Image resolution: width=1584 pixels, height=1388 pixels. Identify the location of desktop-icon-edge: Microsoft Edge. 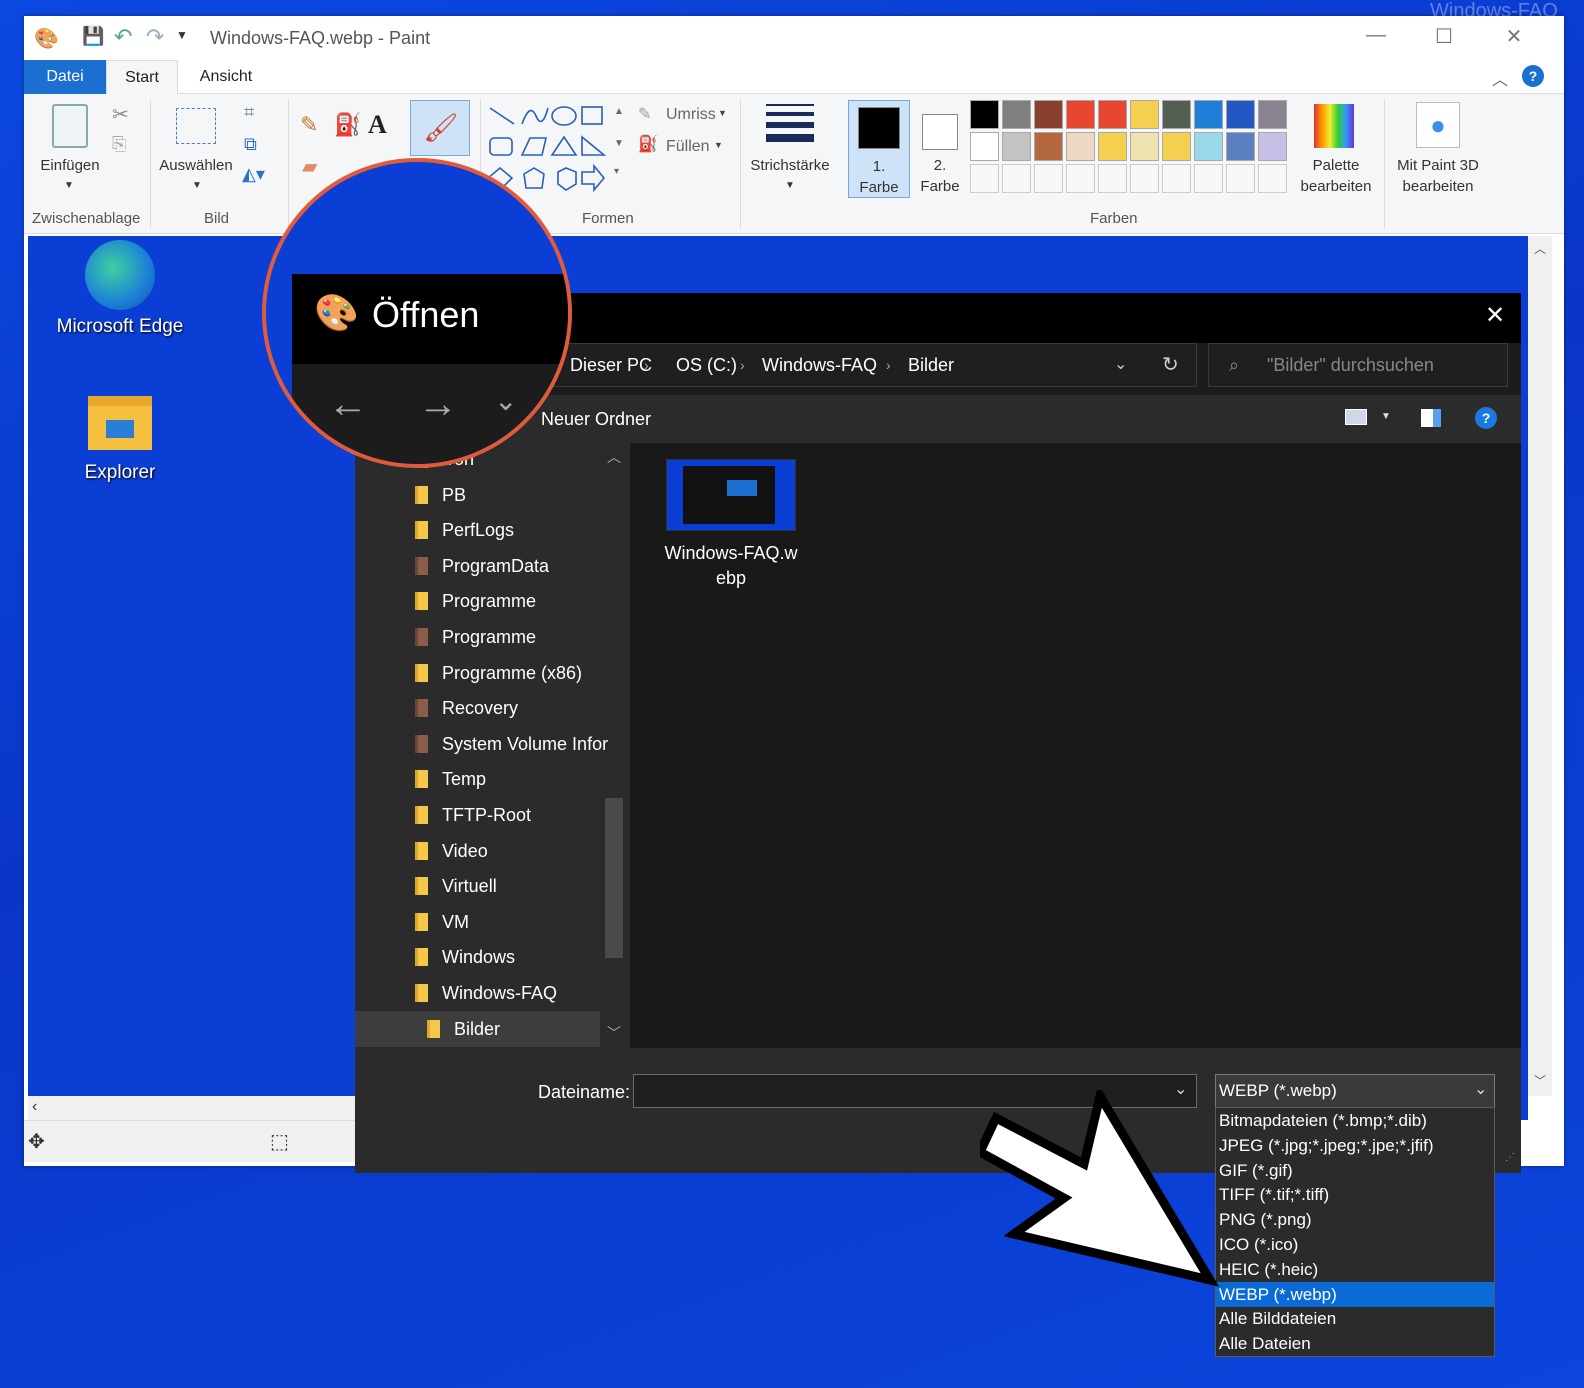
(120, 289).